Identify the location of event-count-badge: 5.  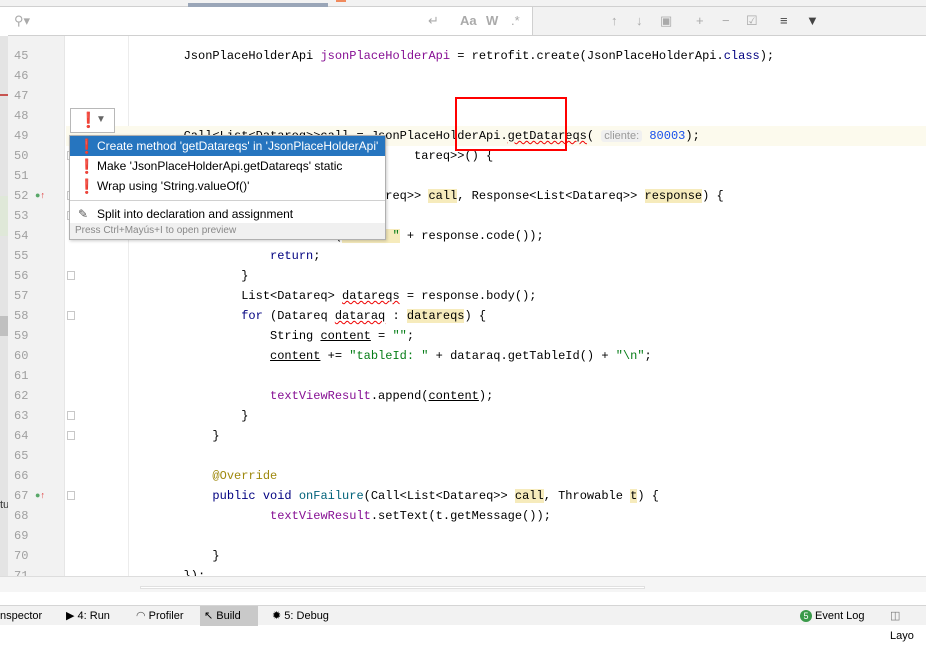
(806, 616).